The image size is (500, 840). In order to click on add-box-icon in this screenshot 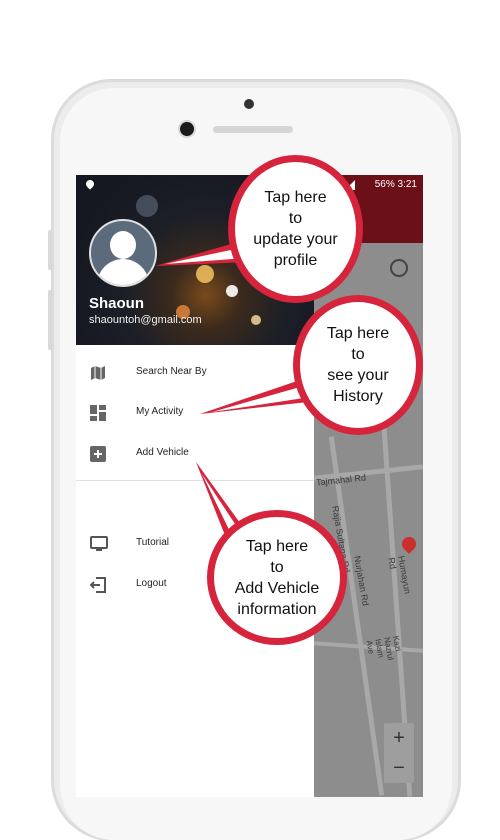, I will do `click(98, 454)`.